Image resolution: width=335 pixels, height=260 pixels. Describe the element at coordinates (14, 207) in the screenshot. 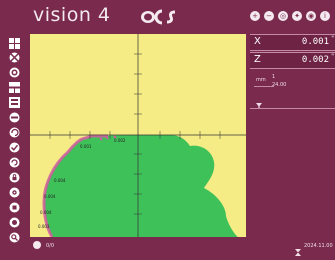

I see `stop-icon` at that location.